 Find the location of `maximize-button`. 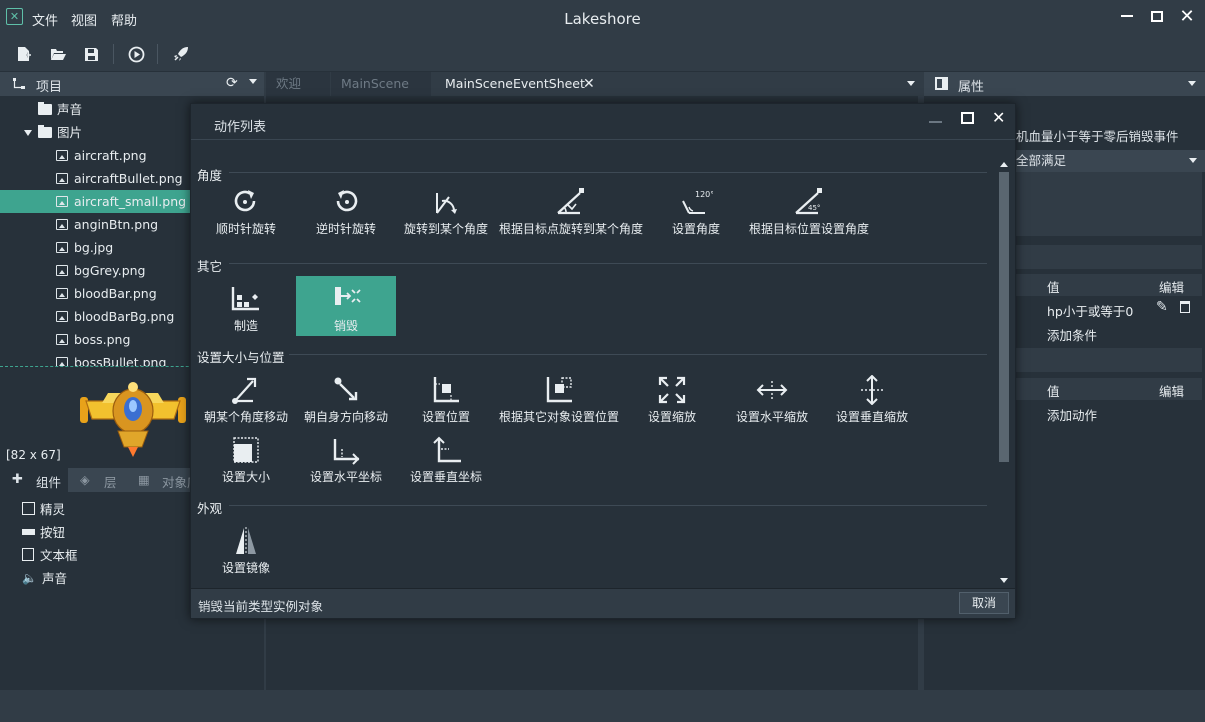

maximize-button is located at coordinates (1157, 16).